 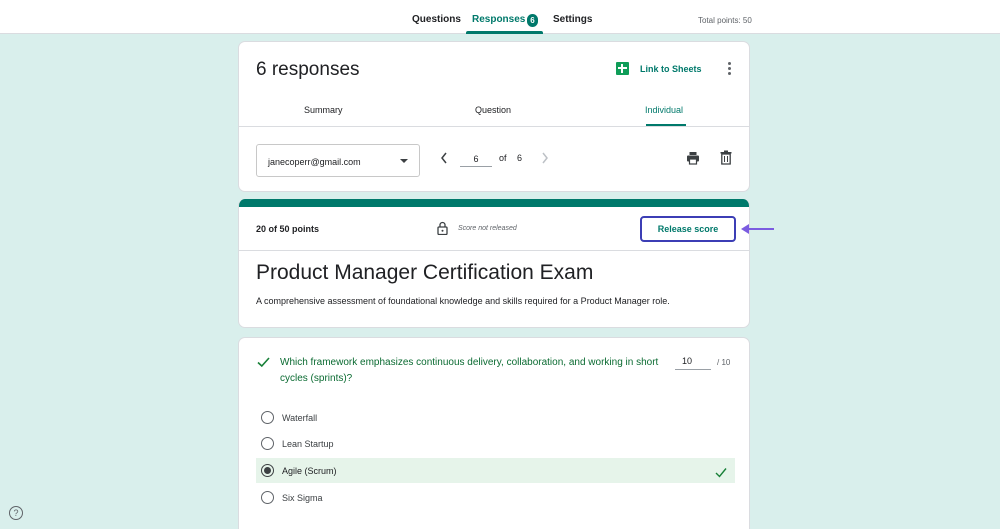 I want to click on score-divider, so click(x=494, y=250).